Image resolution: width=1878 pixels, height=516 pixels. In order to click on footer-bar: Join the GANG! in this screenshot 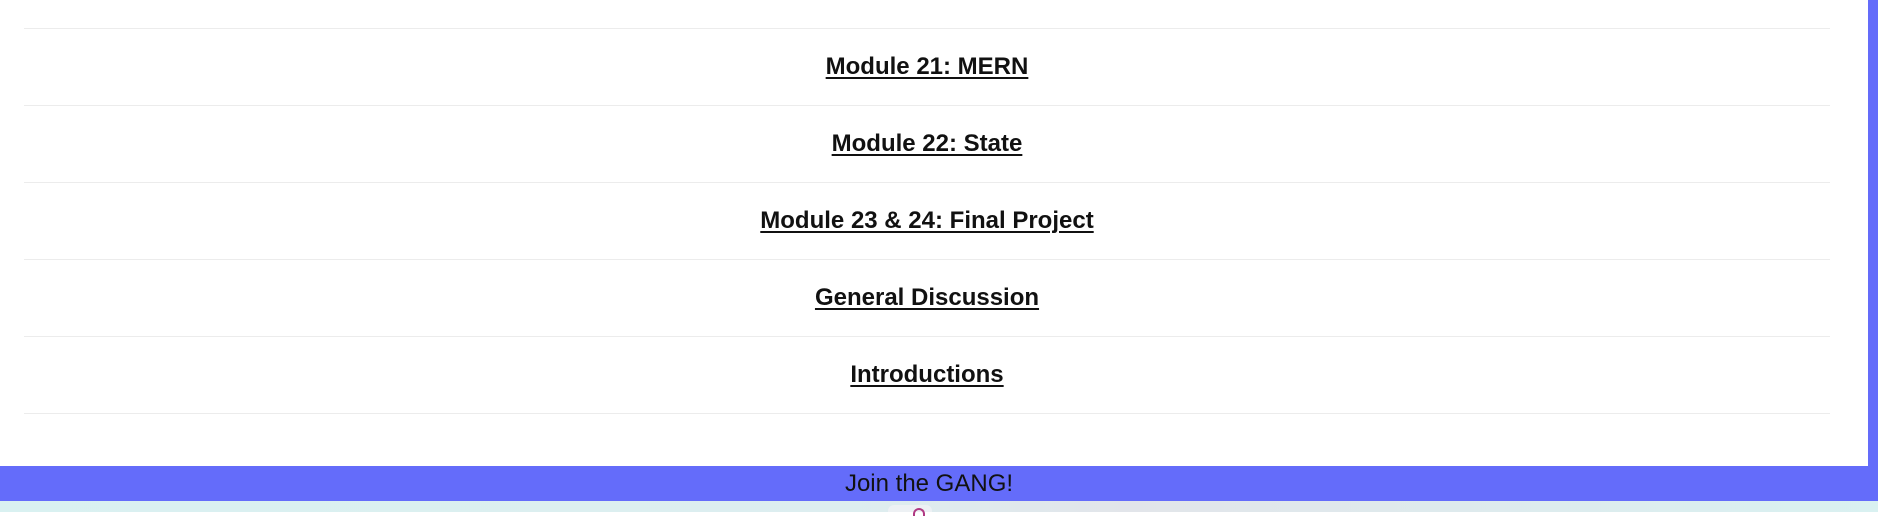, I will do `click(939, 483)`.